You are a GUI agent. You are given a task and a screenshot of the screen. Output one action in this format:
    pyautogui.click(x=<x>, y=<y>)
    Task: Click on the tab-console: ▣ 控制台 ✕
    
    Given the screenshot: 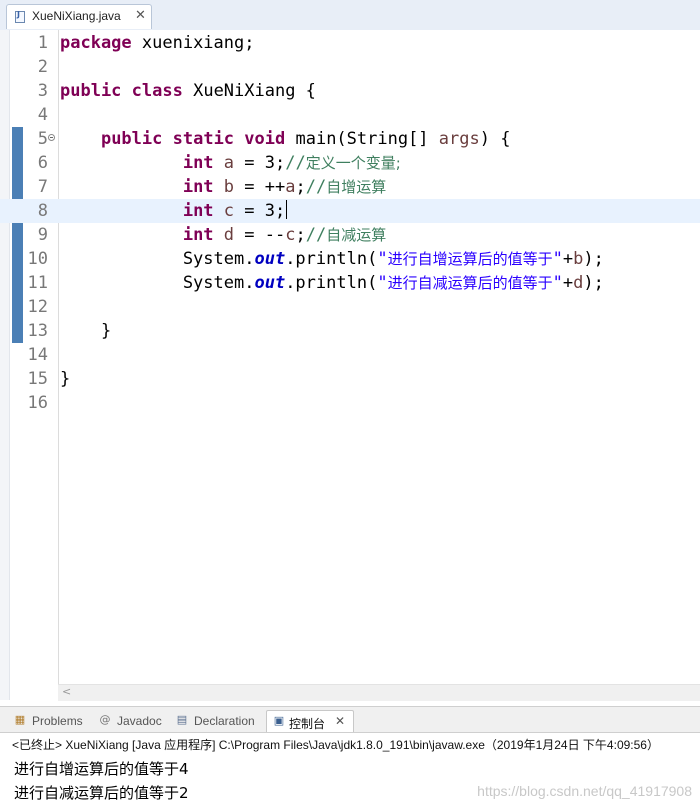 What is the action you would take?
    pyautogui.click(x=310, y=721)
    